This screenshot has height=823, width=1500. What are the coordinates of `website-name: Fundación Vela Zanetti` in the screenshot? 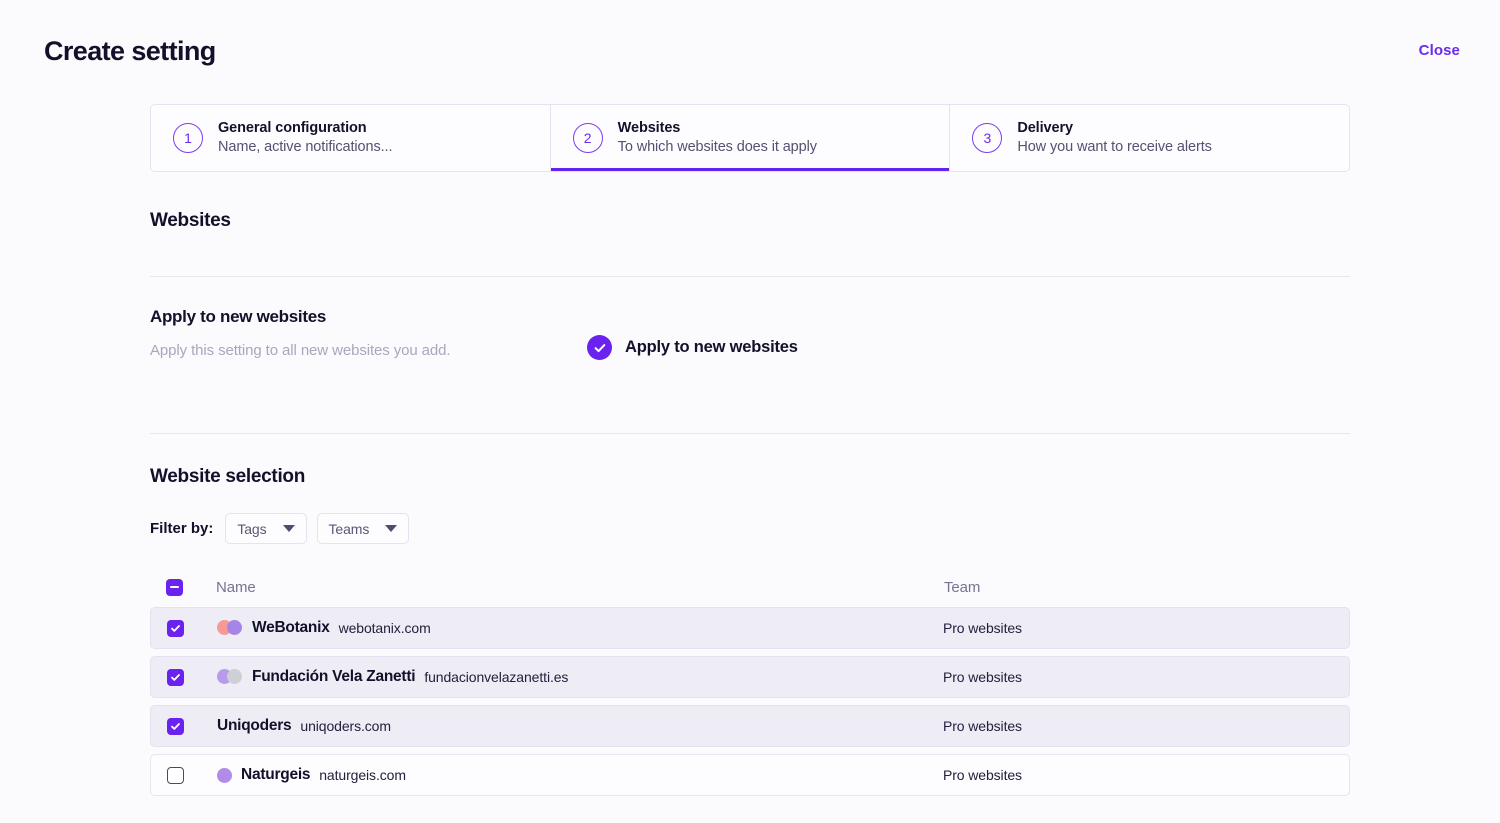 It's located at (334, 676).